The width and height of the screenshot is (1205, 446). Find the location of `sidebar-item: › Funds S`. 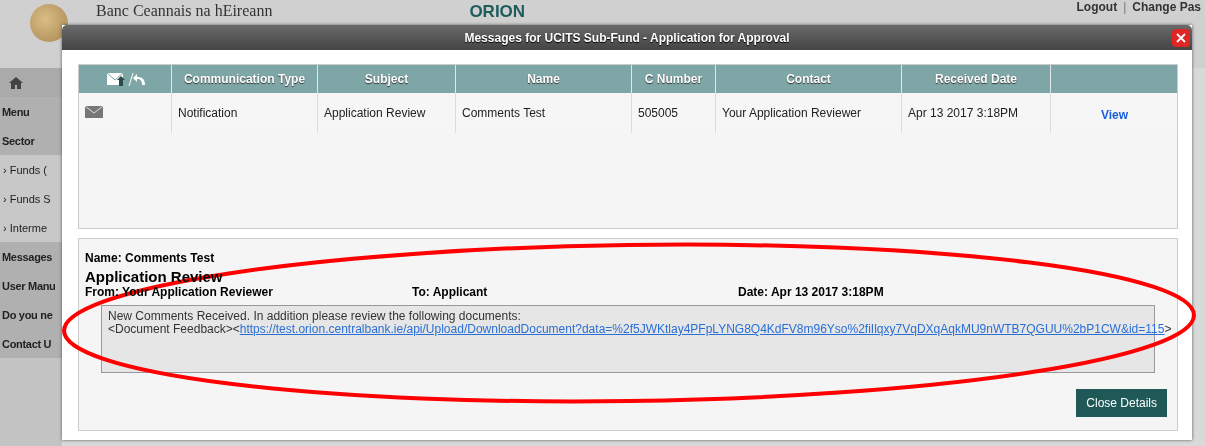

sidebar-item: › Funds S is located at coordinates (31, 198).